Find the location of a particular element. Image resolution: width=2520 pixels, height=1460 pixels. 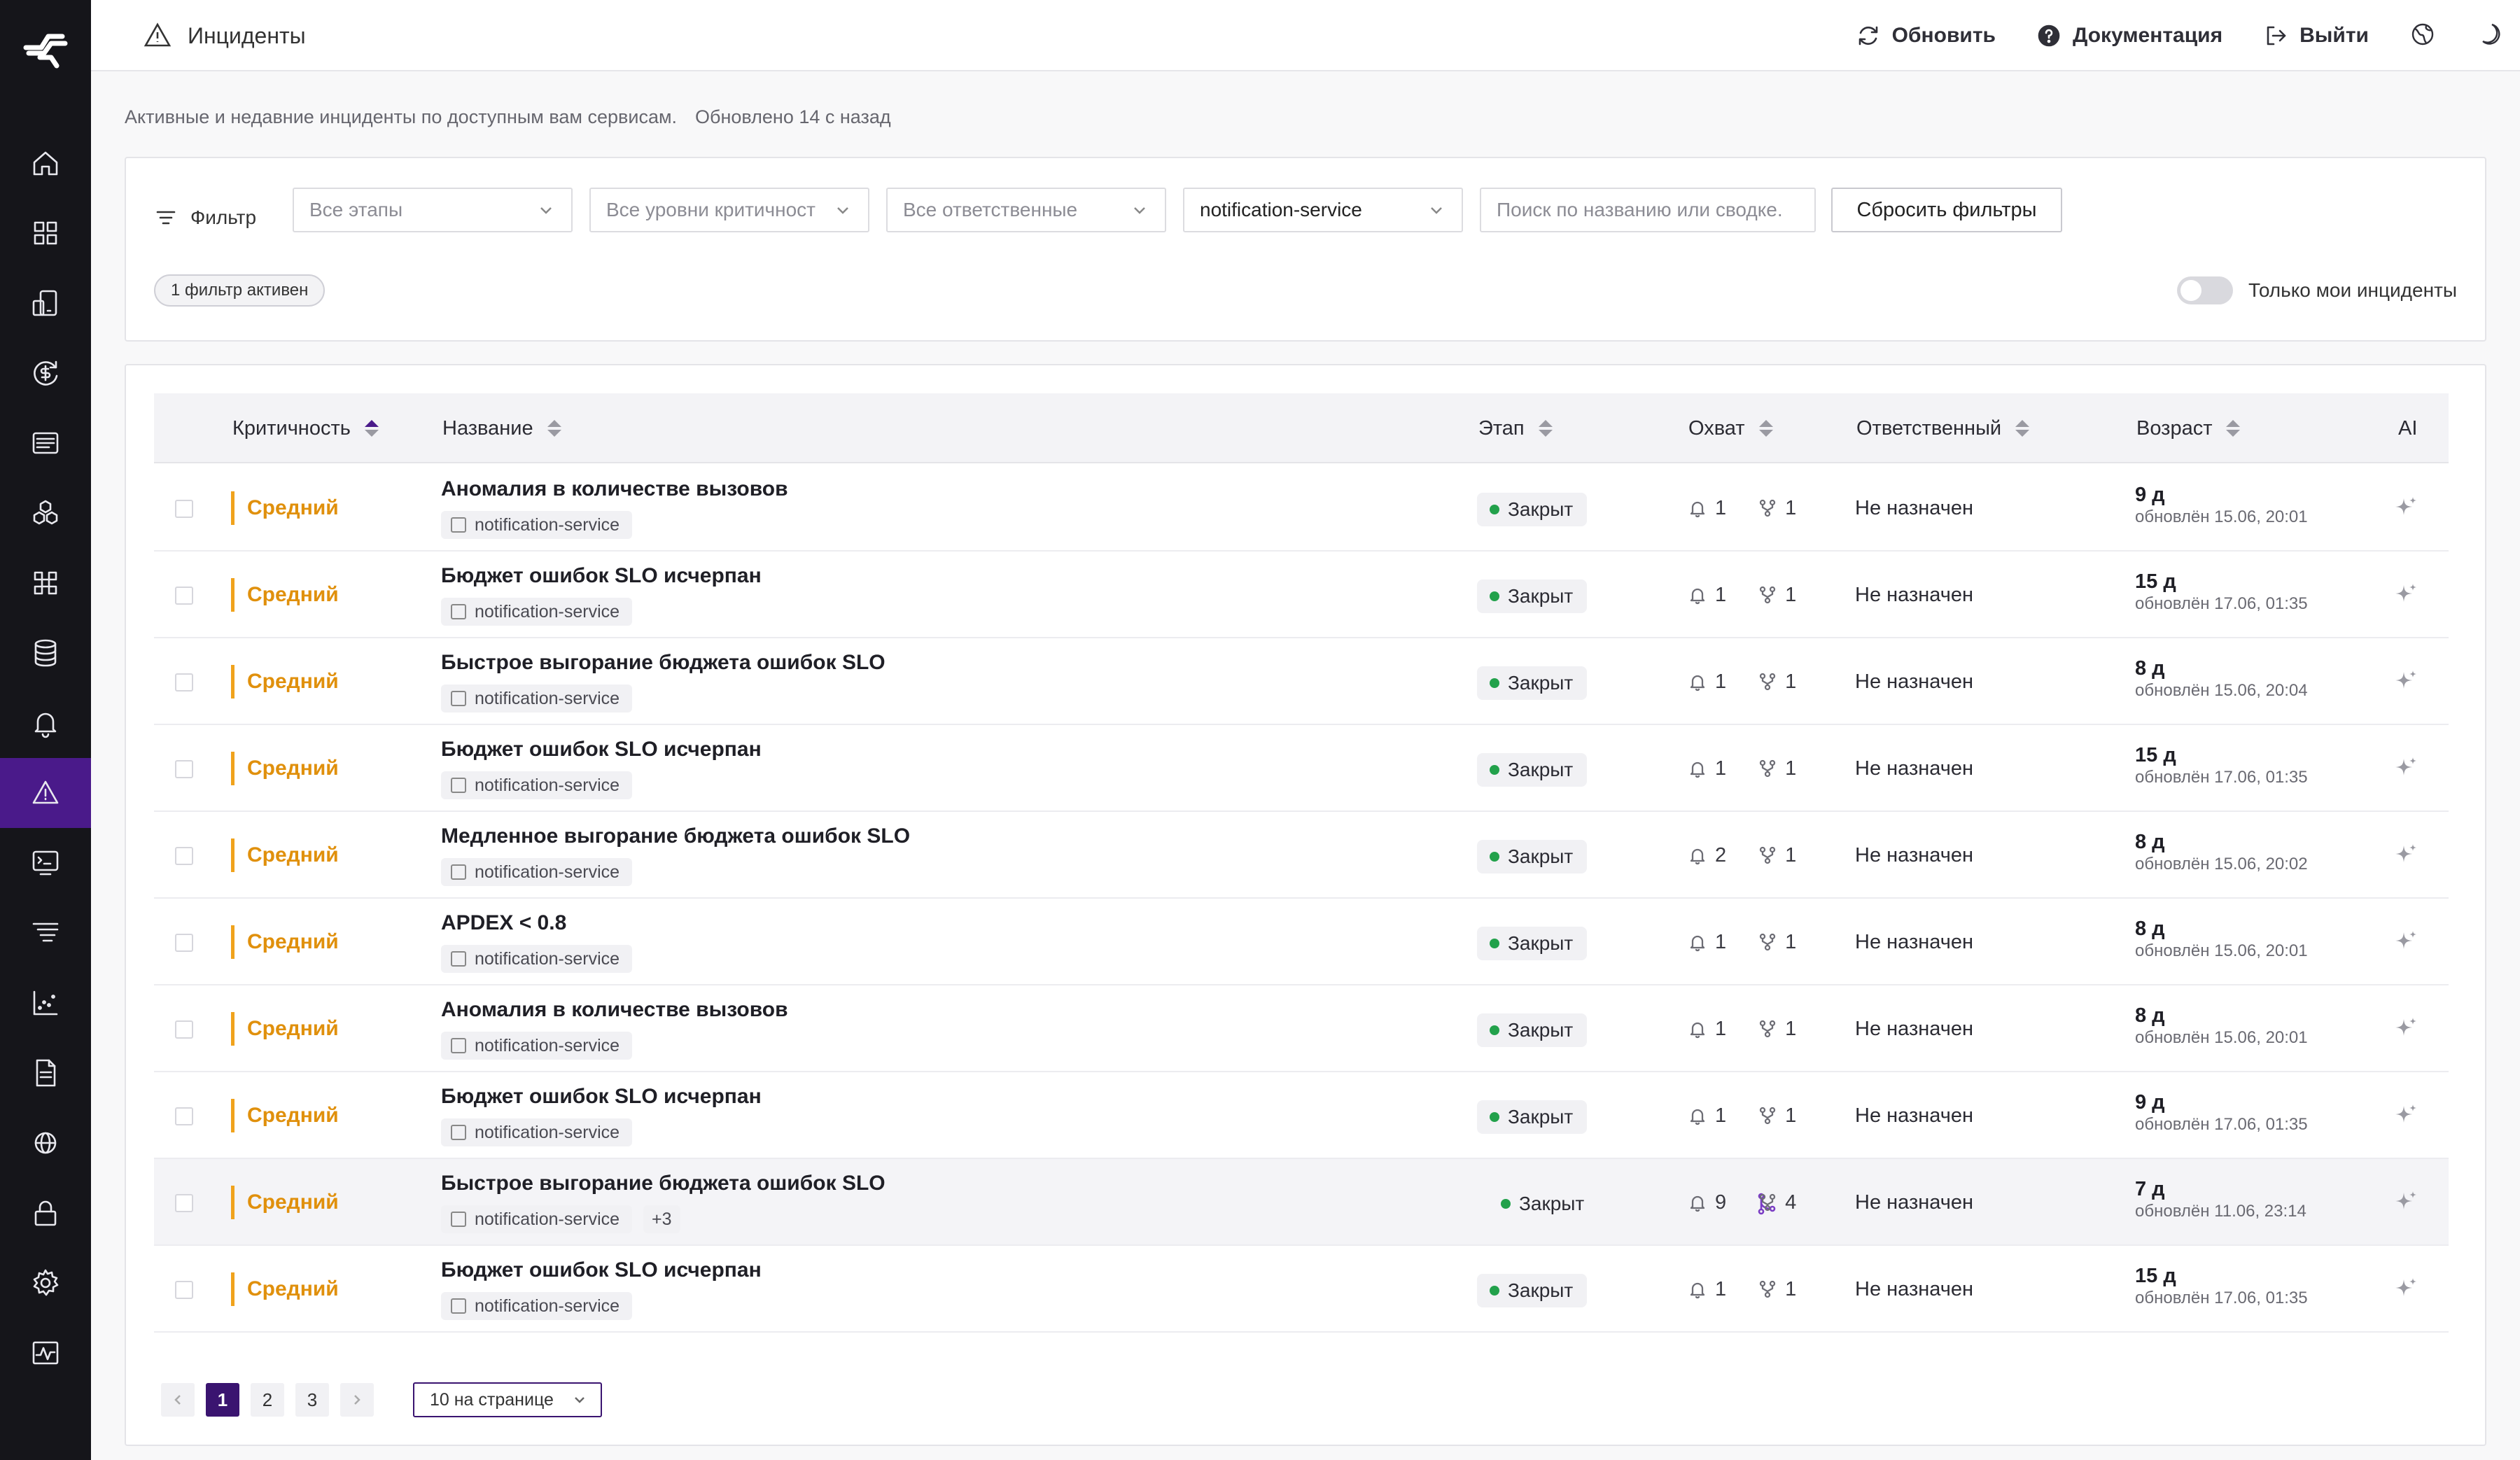

owner-select: Все ответственные is located at coordinates (1026, 210).